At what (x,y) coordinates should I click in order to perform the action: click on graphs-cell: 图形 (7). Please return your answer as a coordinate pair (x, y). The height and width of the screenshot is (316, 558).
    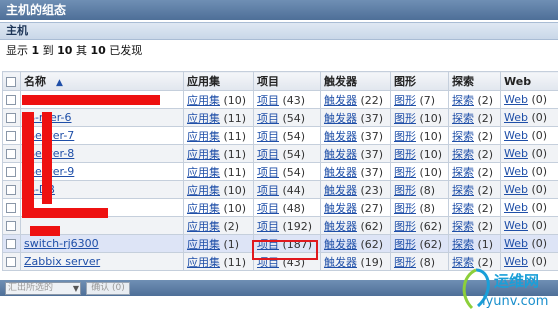
    Looking at the image, I should click on (419, 99).